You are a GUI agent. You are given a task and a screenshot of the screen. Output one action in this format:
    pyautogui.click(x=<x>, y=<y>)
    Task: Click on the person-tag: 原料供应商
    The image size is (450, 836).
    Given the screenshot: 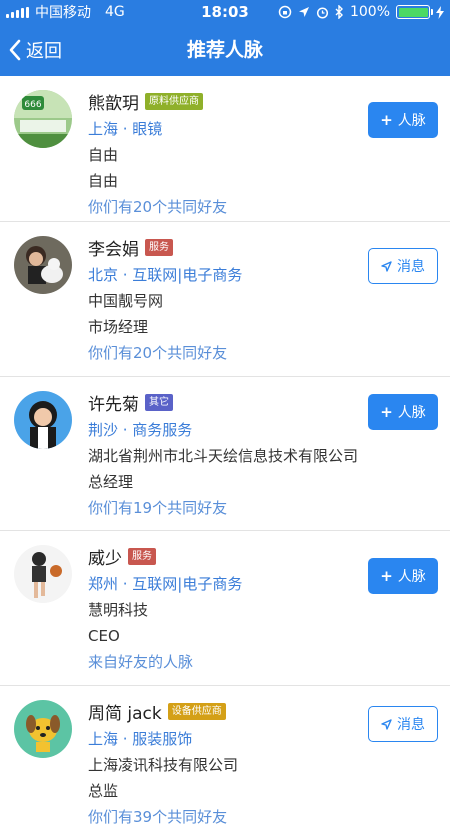 What is the action you would take?
    pyautogui.click(x=174, y=101)
    